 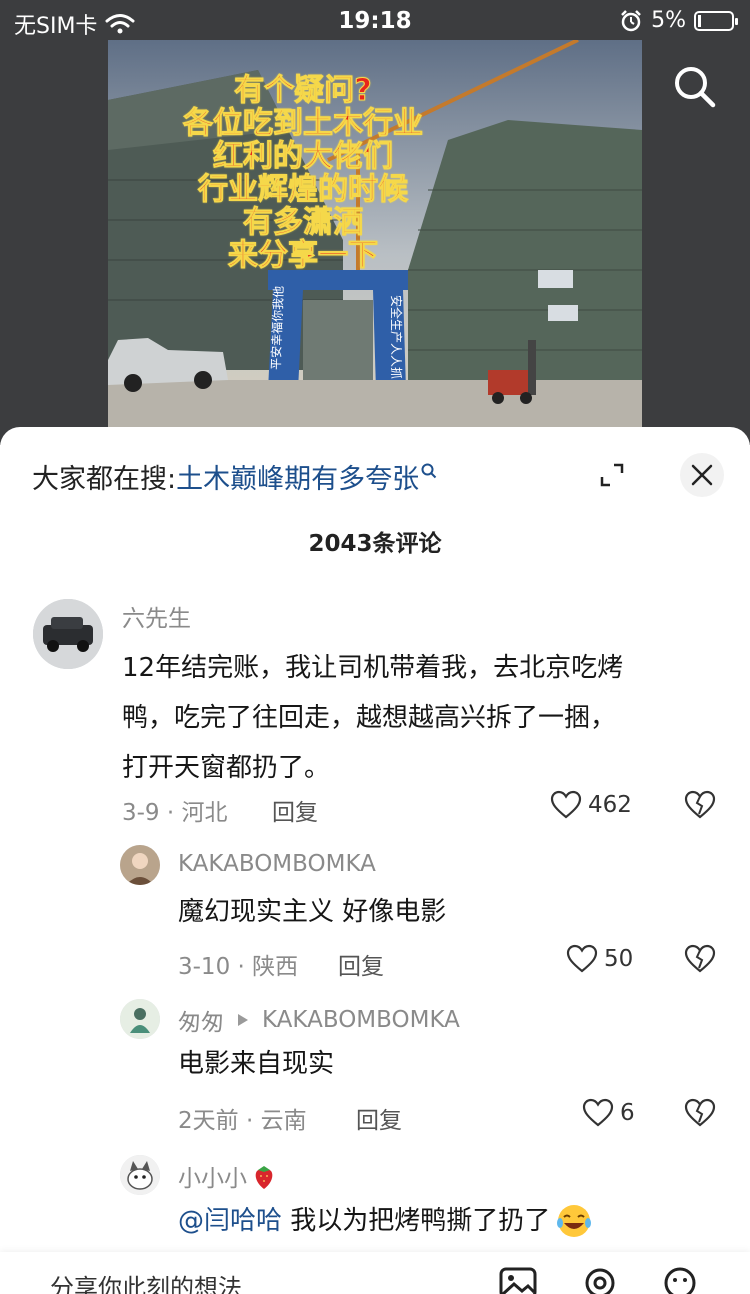 I want to click on mention-link: @闫哈哈, so click(x=230, y=1221).